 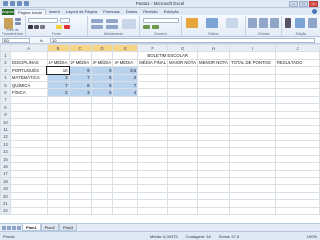 I want to click on row-header: 19, so click(x=5, y=188).